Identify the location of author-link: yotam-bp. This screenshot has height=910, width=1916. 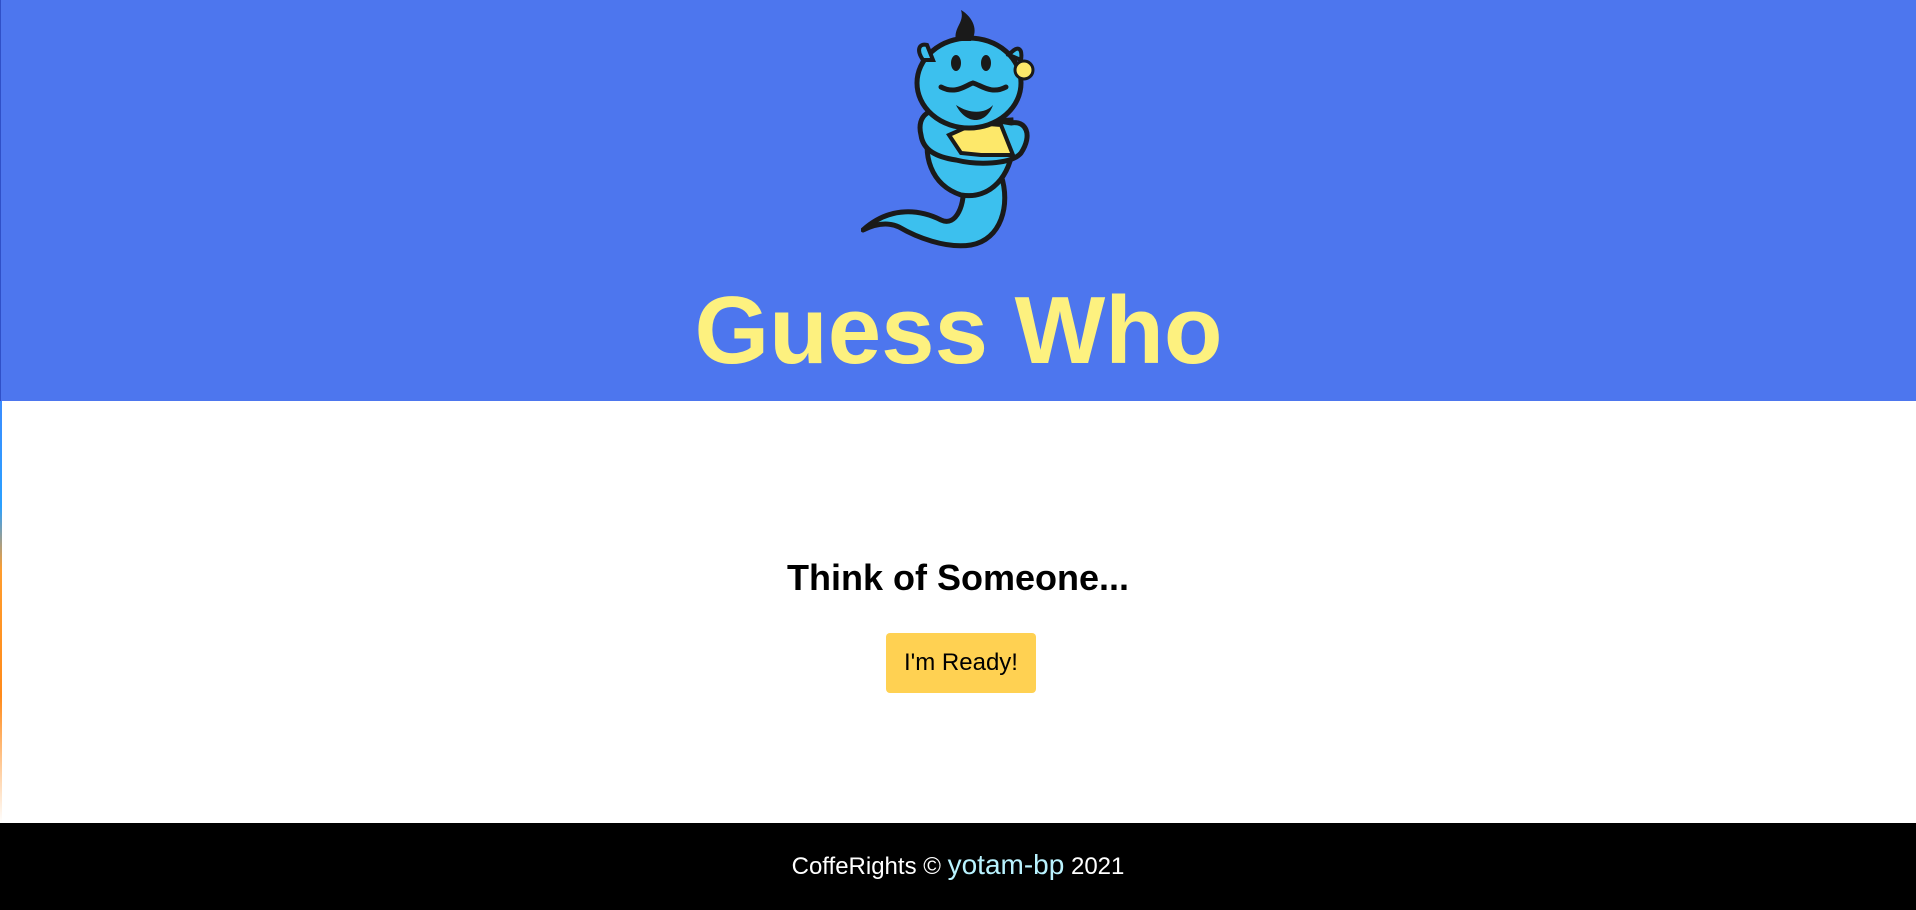
(1006, 864).